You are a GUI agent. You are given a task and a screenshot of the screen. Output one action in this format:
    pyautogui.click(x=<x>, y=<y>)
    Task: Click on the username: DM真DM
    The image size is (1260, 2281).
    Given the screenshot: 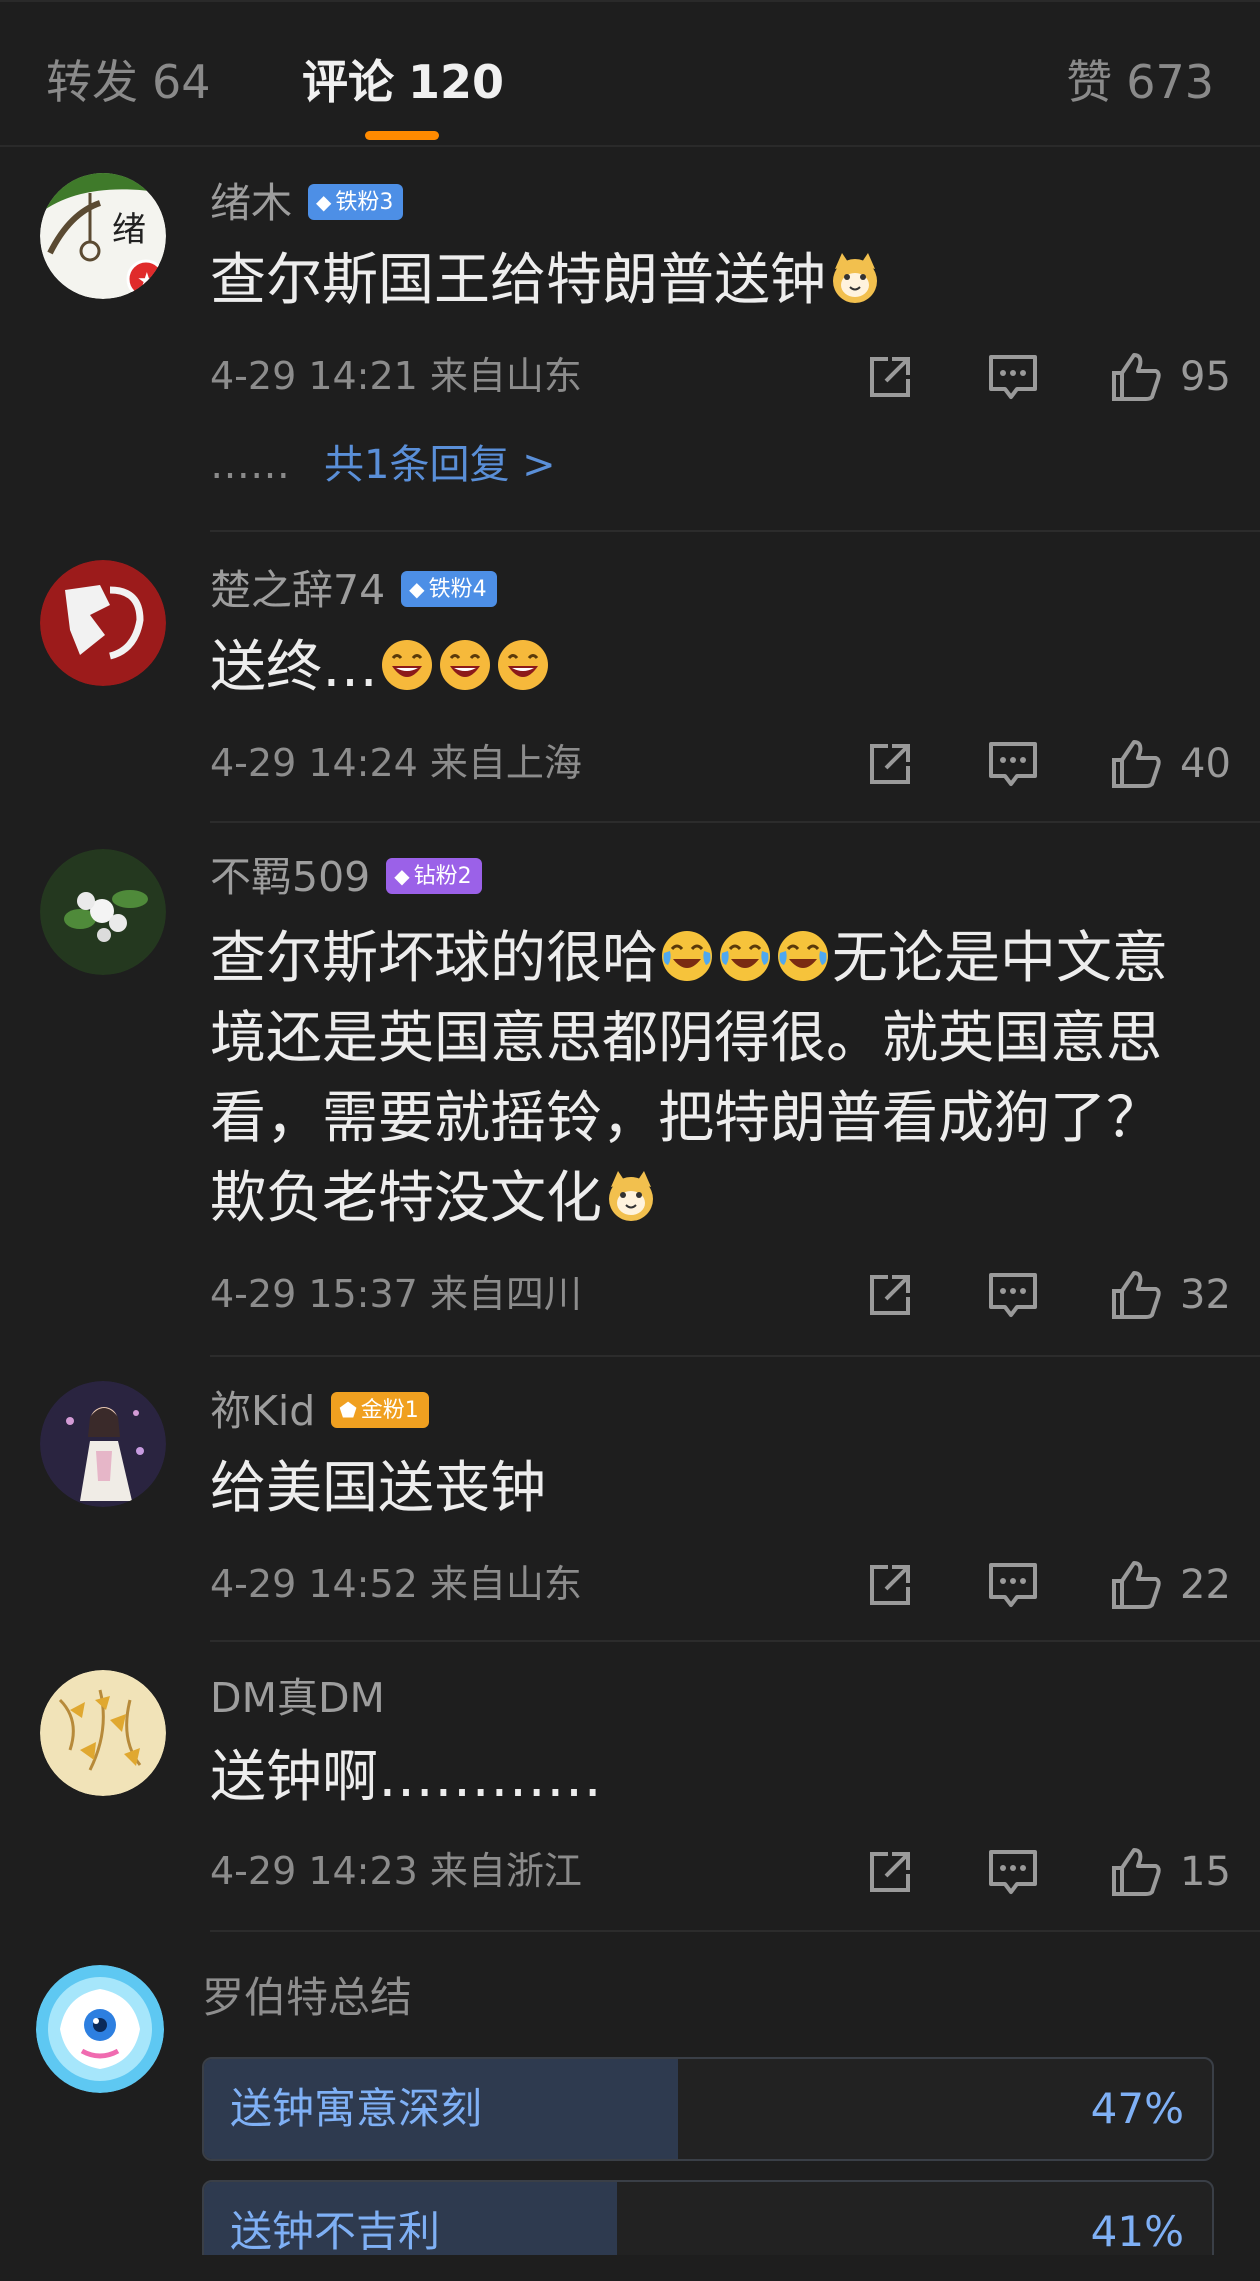 What is the action you would take?
    pyautogui.click(x=297, y=1698)
    